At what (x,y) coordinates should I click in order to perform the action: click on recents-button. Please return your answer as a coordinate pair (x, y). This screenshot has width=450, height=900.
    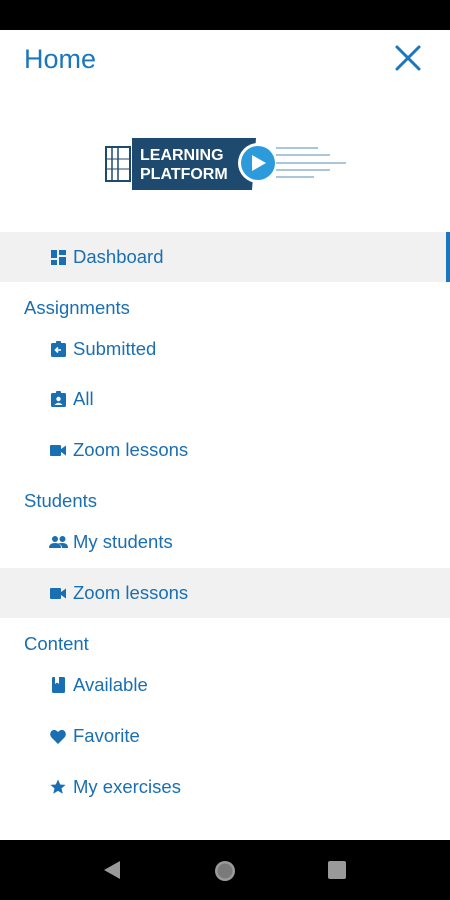
    Looking at the image, I should click on (337, 872).